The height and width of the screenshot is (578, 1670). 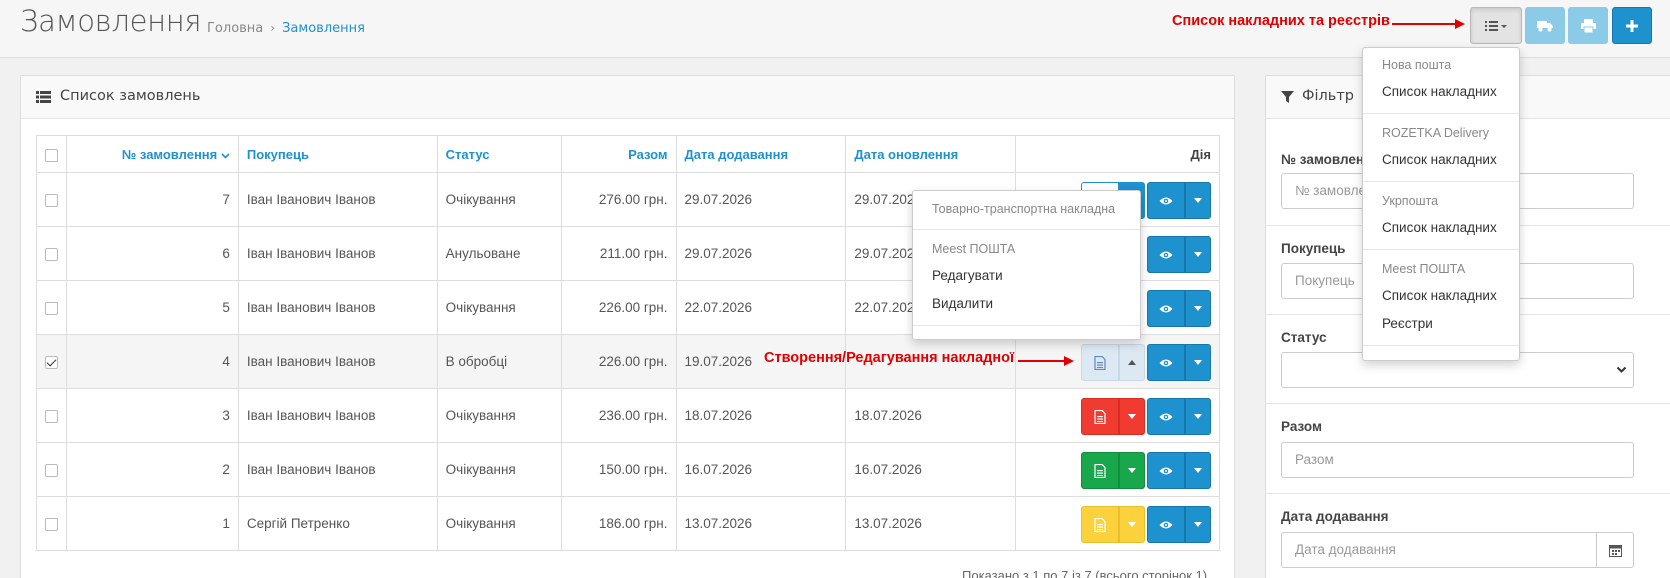 What do you see at coordinates (152, 253) in the screenshot?
I see `order-id-cell: 6` at bounding box center [152, 253].